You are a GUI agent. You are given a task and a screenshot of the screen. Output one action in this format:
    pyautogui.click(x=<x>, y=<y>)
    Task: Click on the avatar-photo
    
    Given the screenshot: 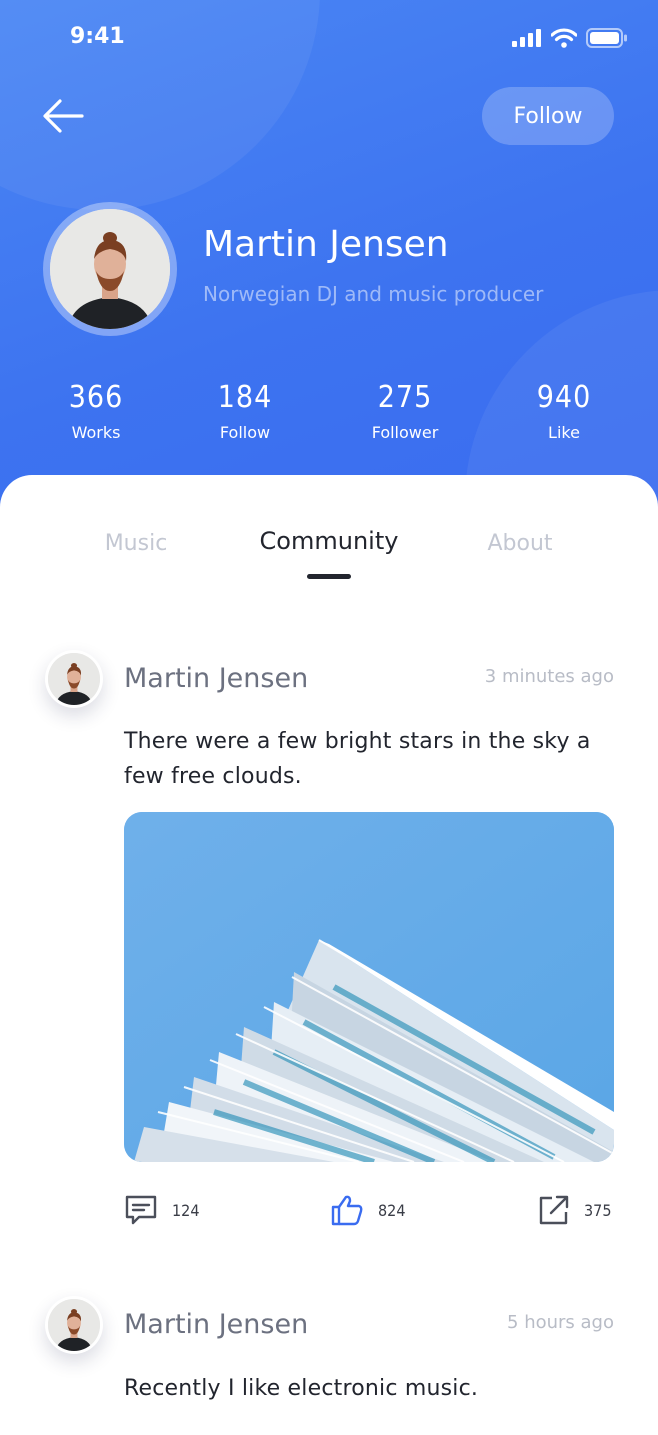 What is the action you would take?
    pyautogui.click(x=110, y=269)
    